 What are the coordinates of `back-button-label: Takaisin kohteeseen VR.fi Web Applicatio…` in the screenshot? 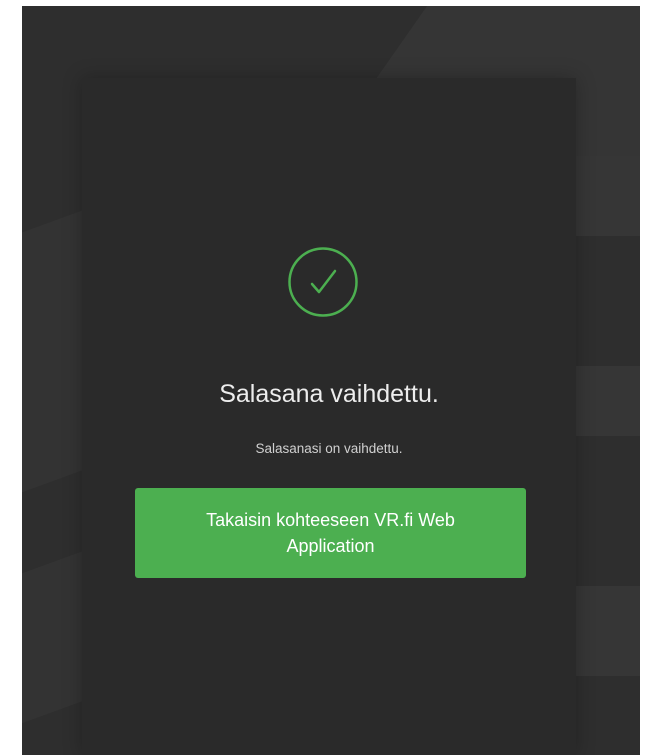 It's located at (330, 533).